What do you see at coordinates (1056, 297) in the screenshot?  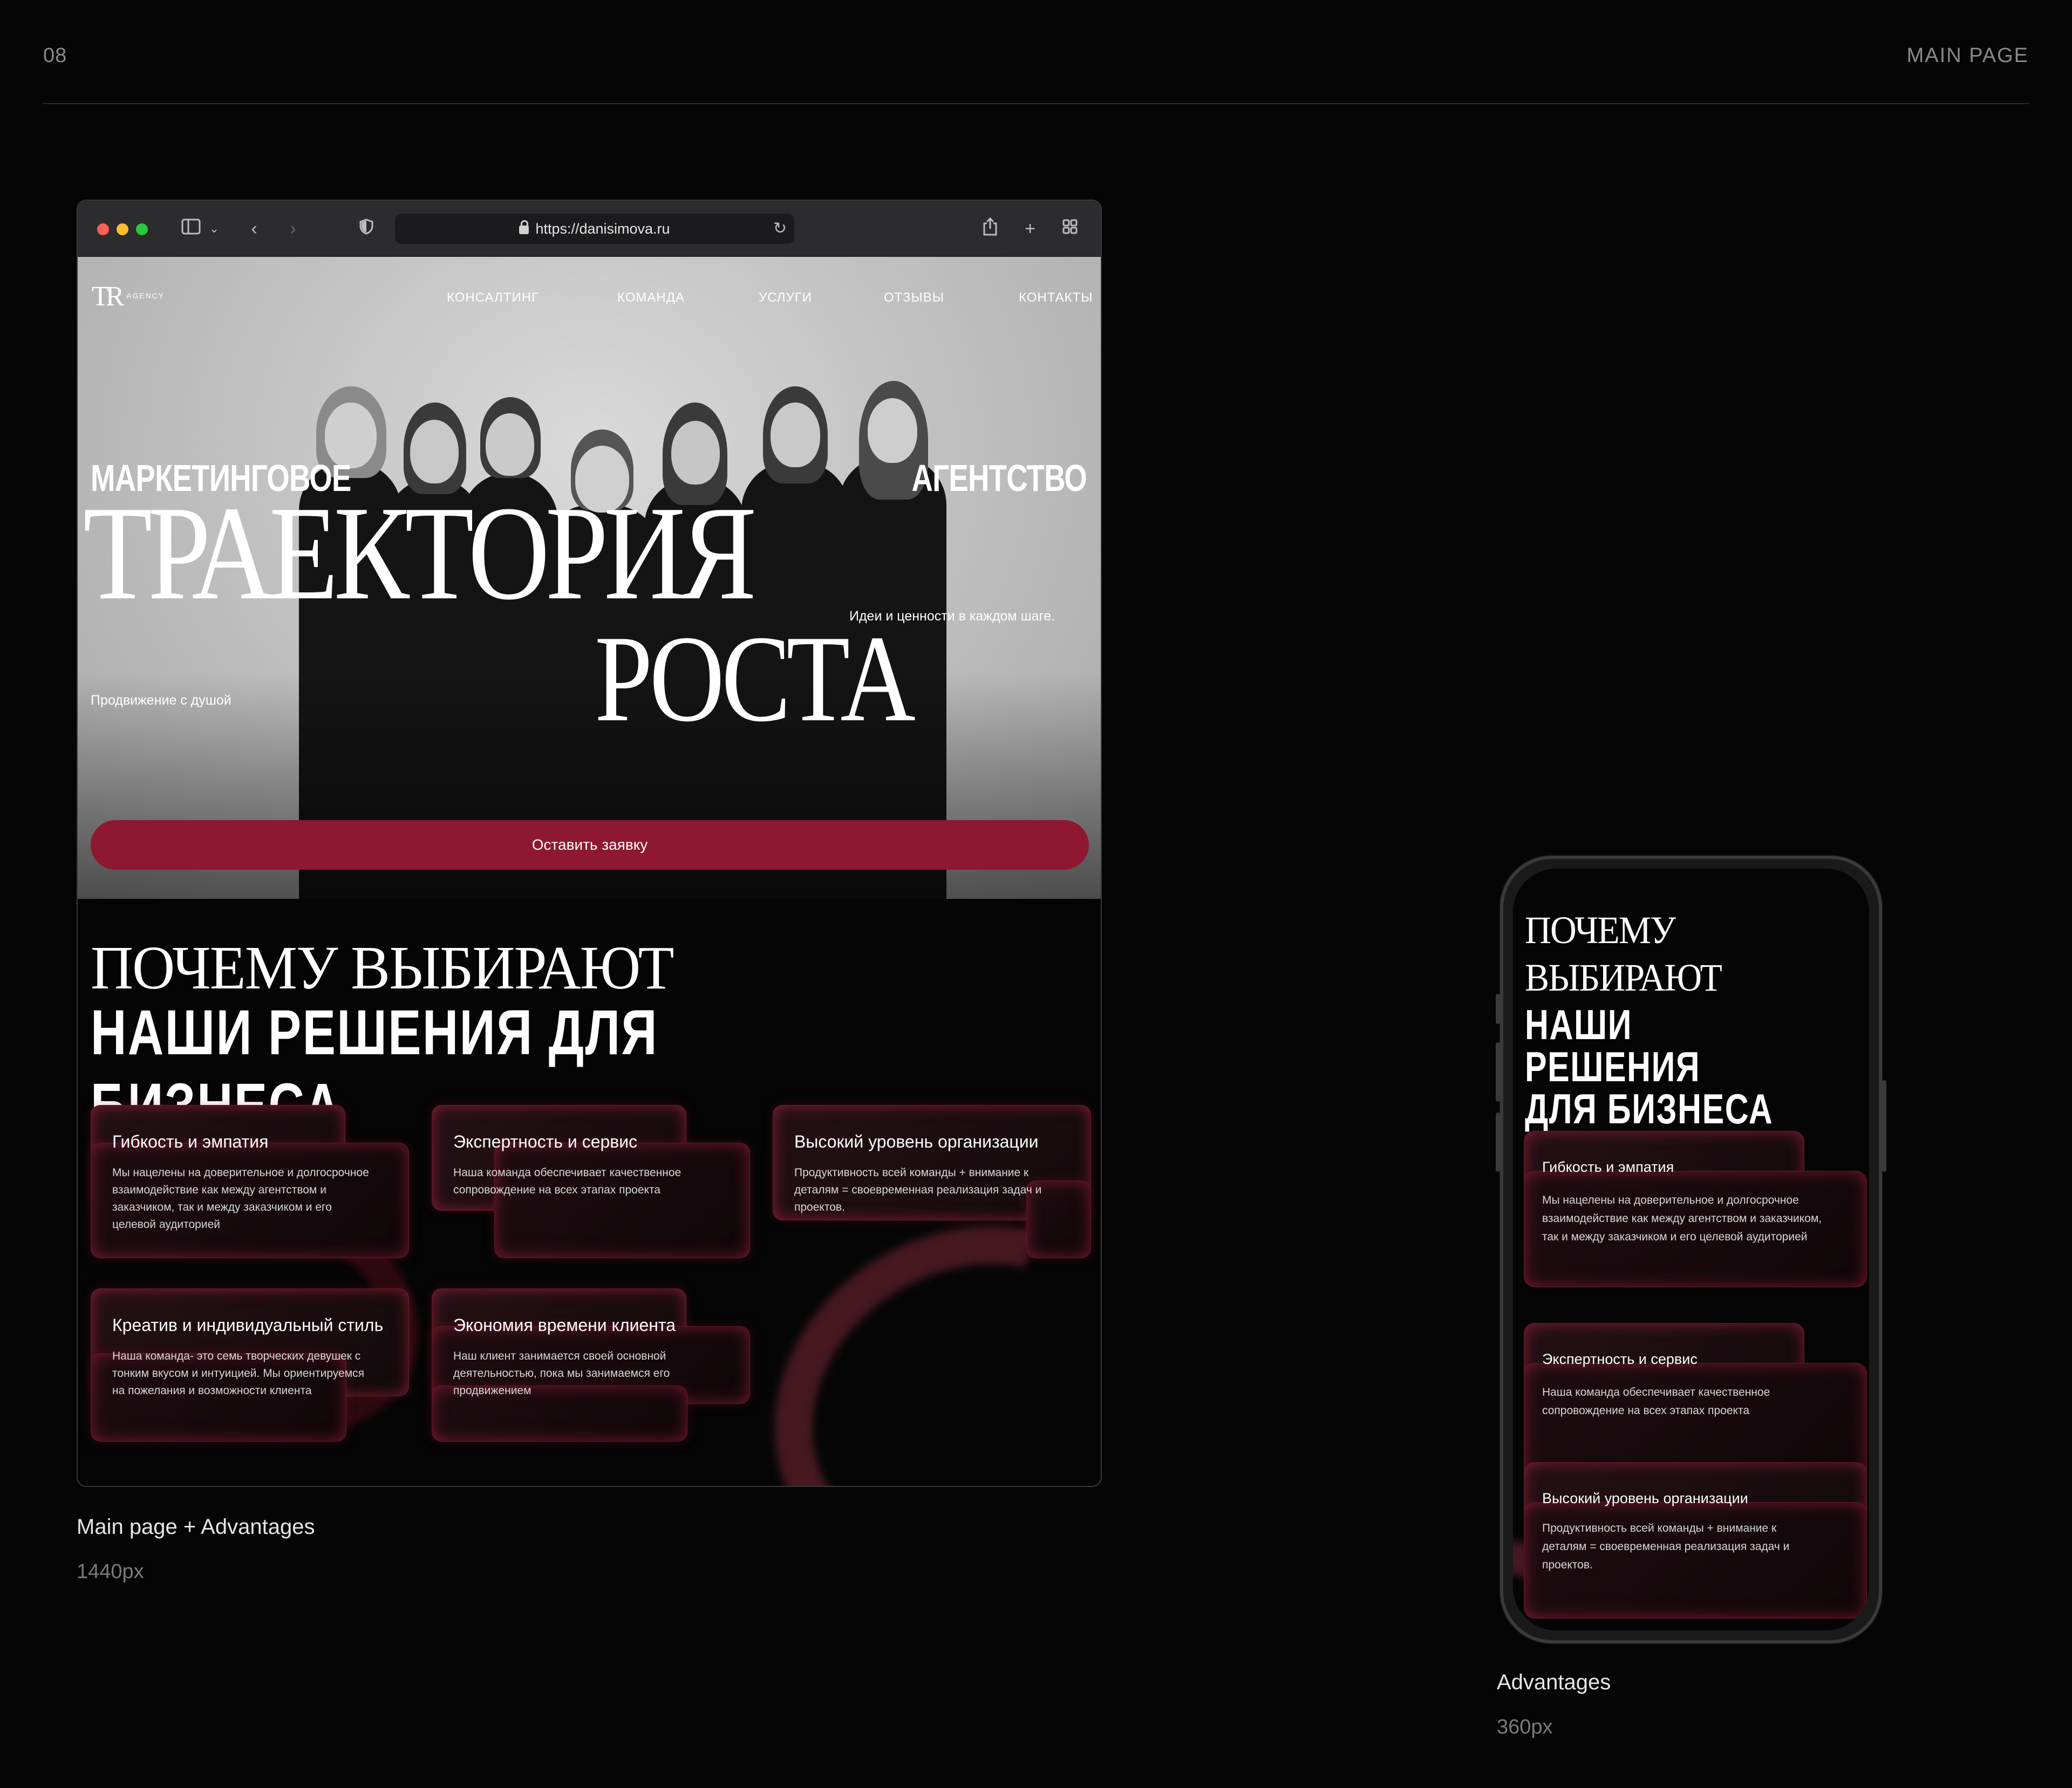 I see `nav-link-contacts: КОНТАКТЫ` at bounding box center [1056, 297].